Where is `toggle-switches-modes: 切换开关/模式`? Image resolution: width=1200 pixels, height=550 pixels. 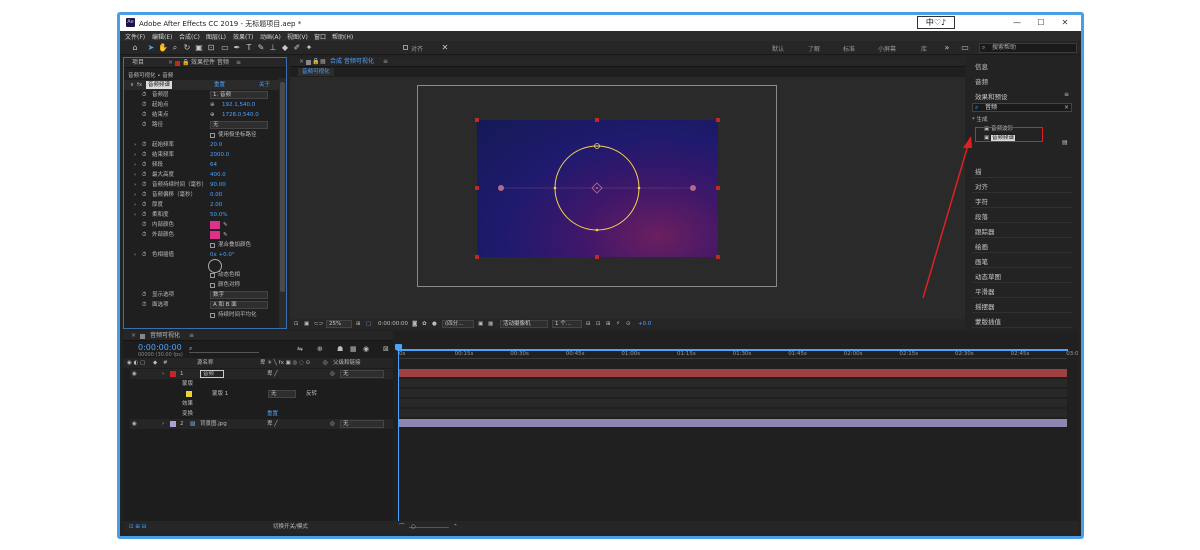
toggle-switches-modes: 切换开关/模式 is located at coordinates (290, 527).